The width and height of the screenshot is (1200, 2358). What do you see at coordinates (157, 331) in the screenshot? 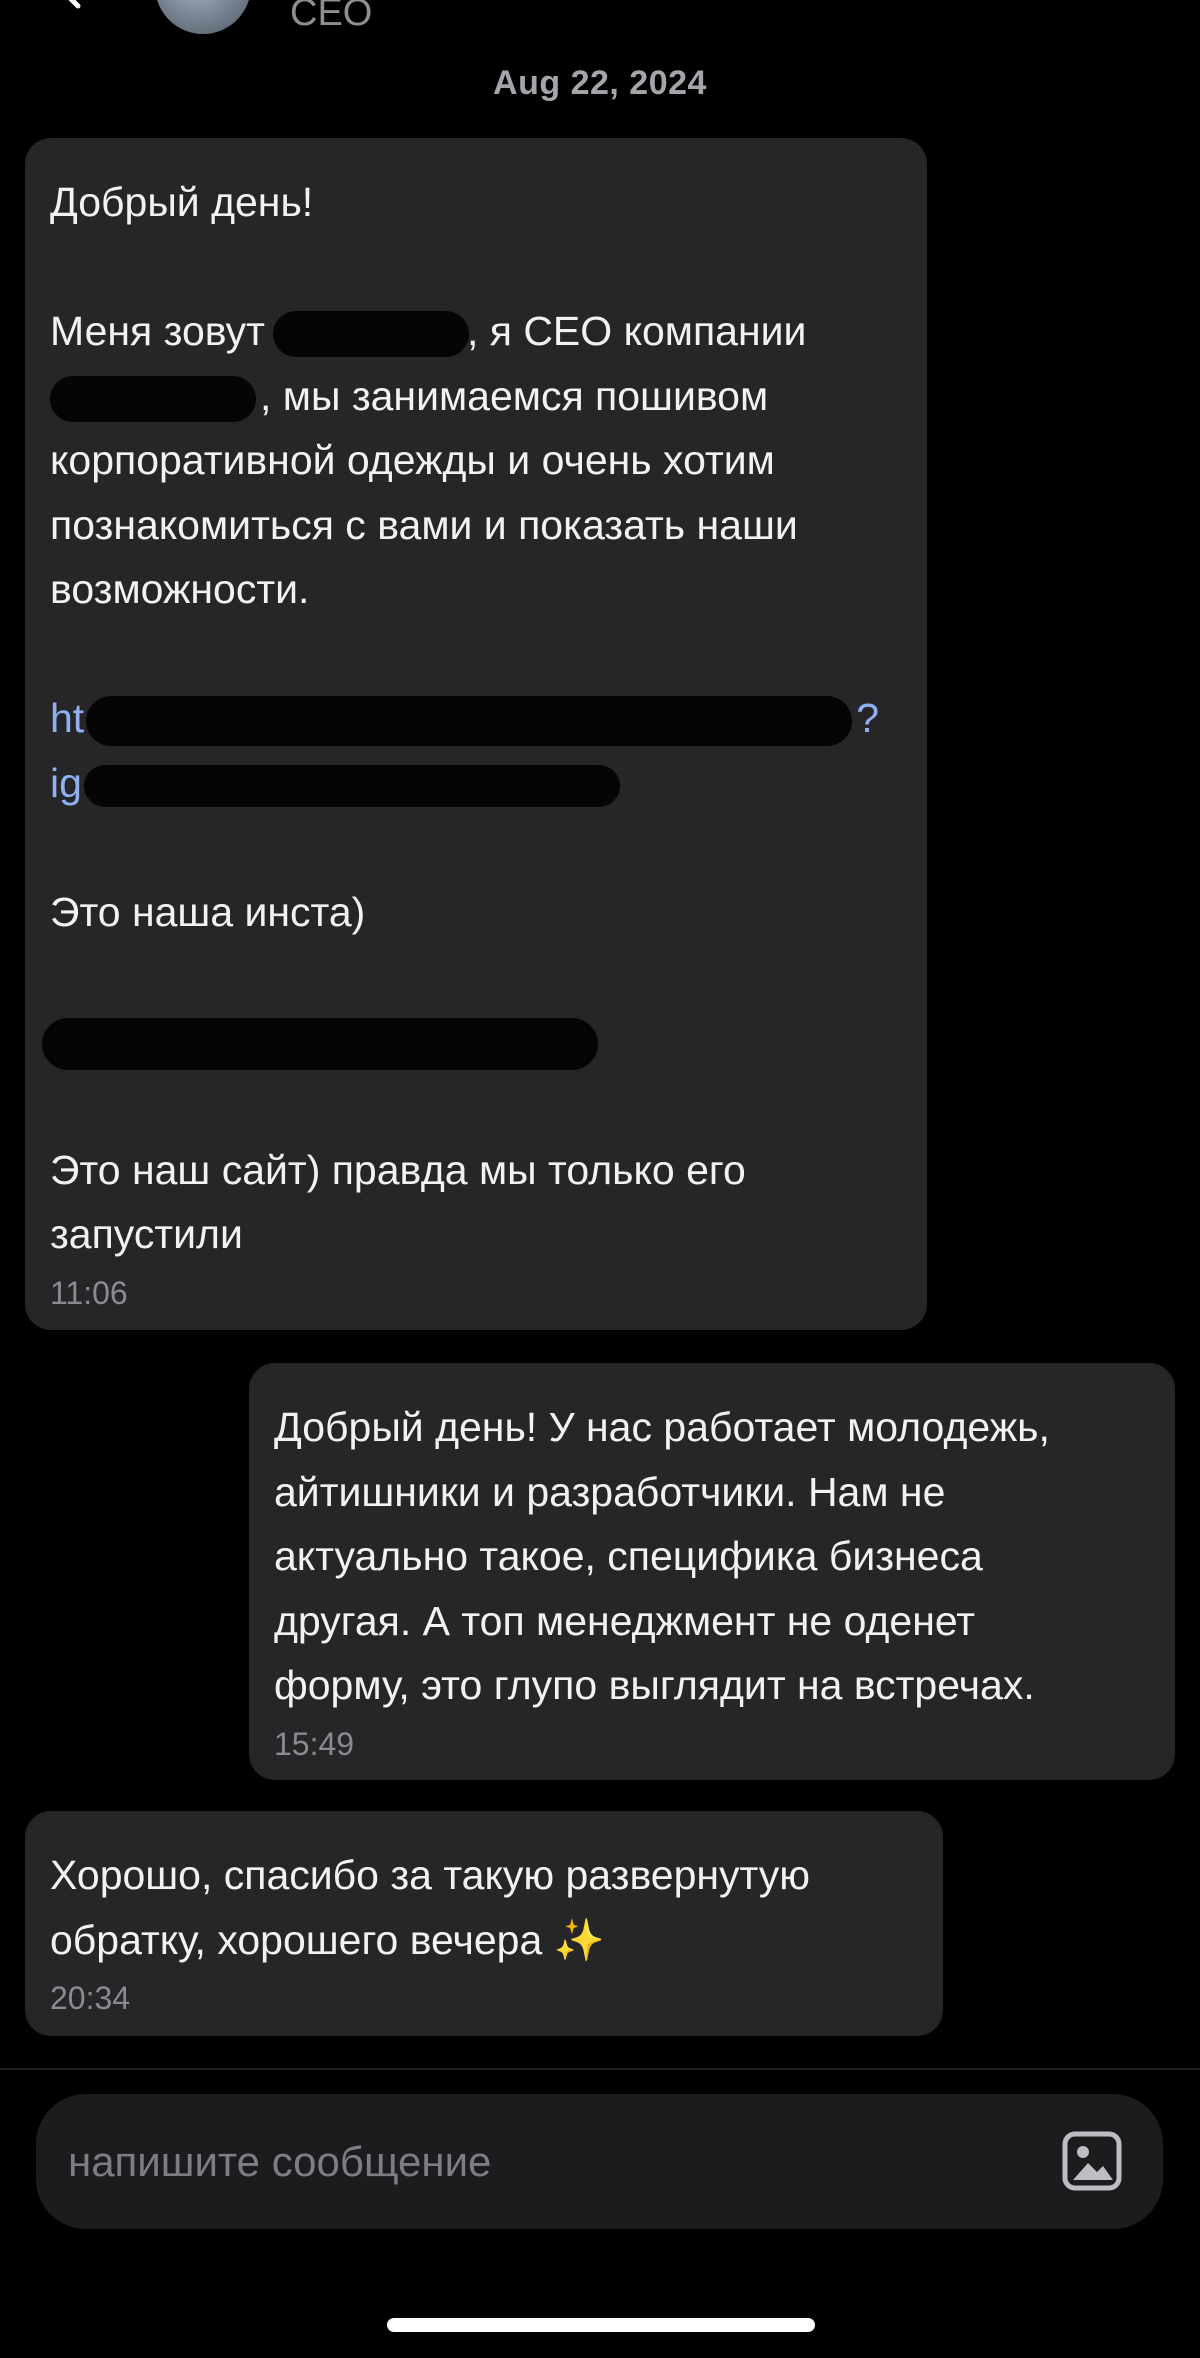
I see `message-text: Меня зовут` at bounding box center [157, 331].